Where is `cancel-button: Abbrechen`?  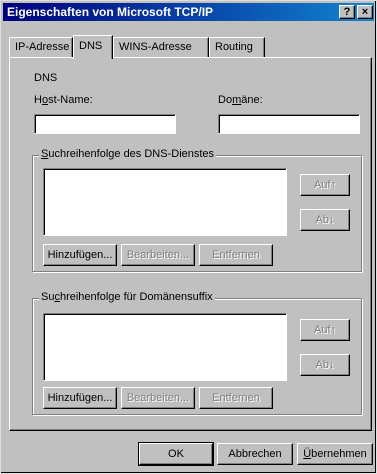
cancel-button: Abbrechen is located at coordinates (255, 454).